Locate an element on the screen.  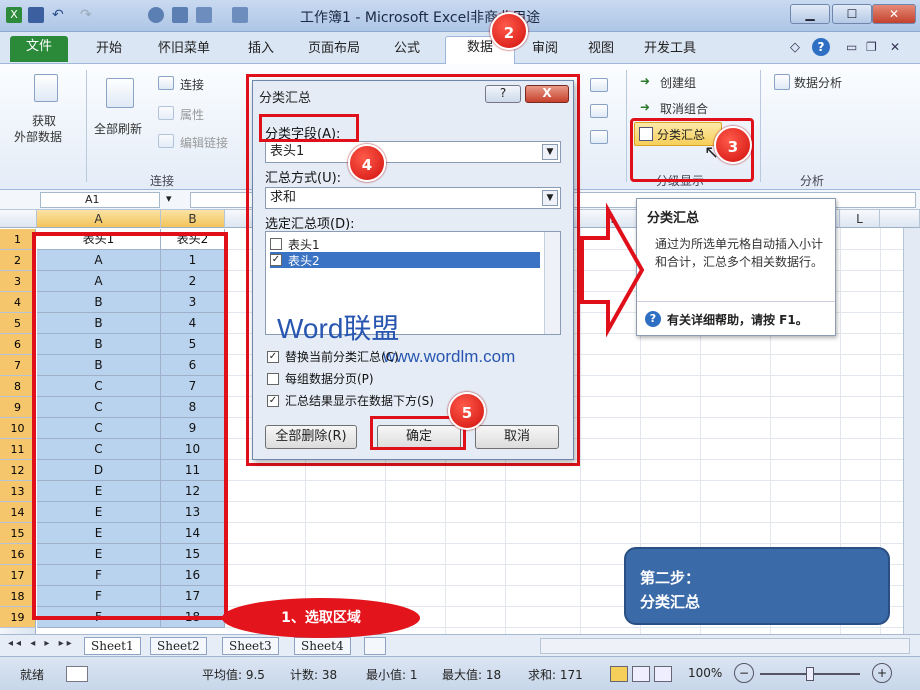
get-external-data-label-2: 外部数据 is located at coordinates (38, 136).